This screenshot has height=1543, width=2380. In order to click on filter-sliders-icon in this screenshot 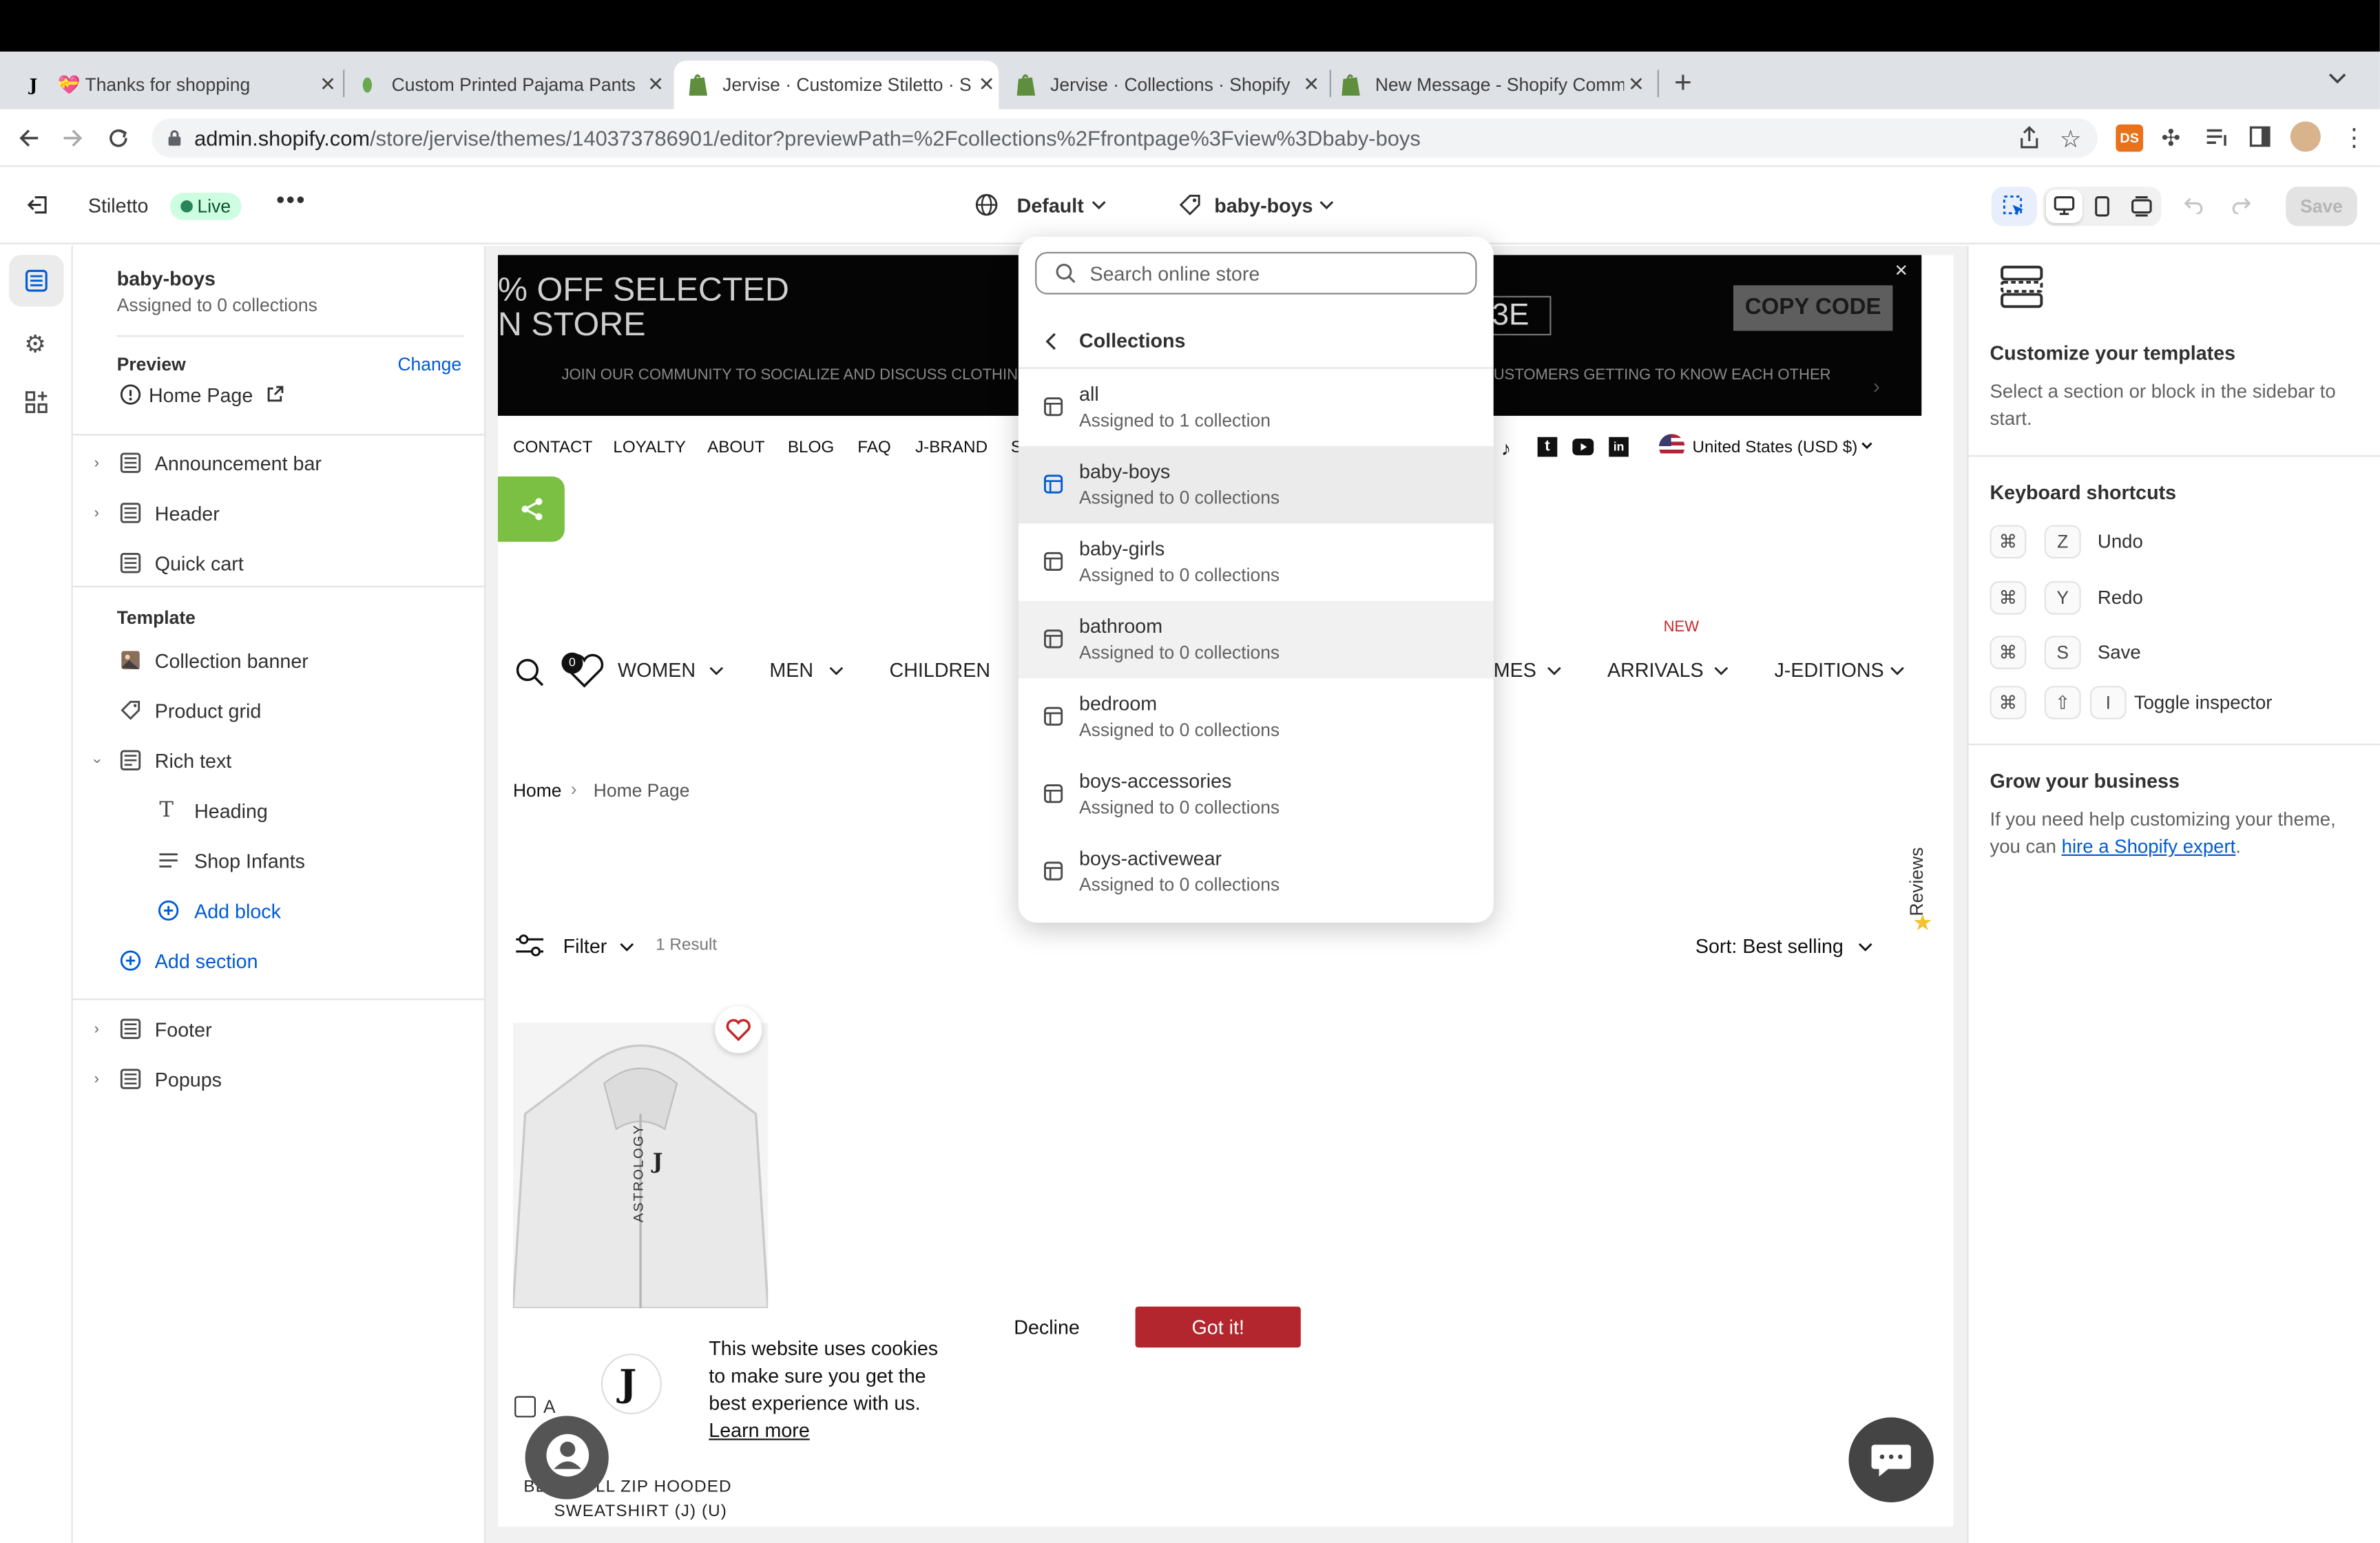, I will do `click(529, 945)`.